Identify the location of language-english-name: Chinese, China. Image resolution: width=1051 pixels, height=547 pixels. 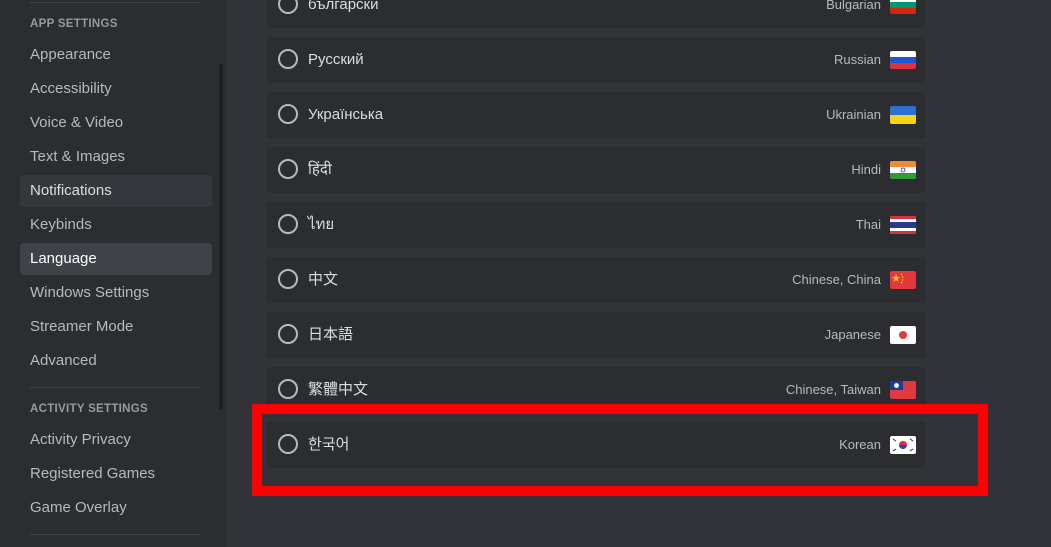
(836, 279).